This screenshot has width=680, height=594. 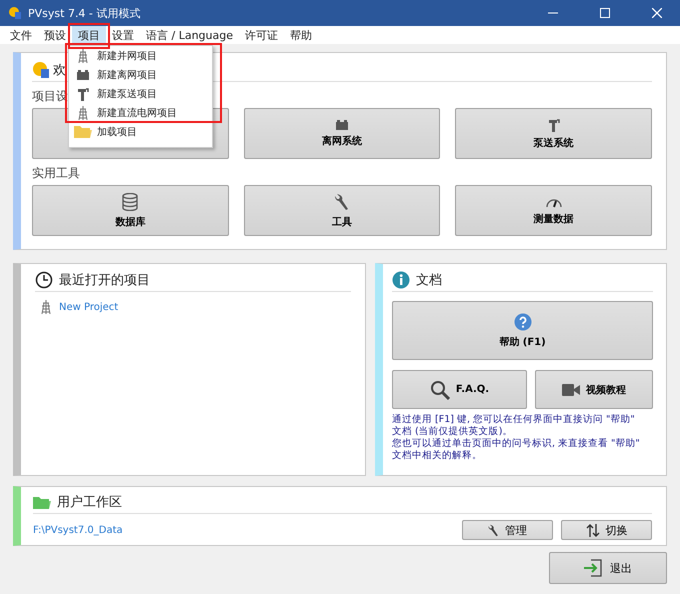 I want to click on video-camera-icon, so click(x=571, y=390).